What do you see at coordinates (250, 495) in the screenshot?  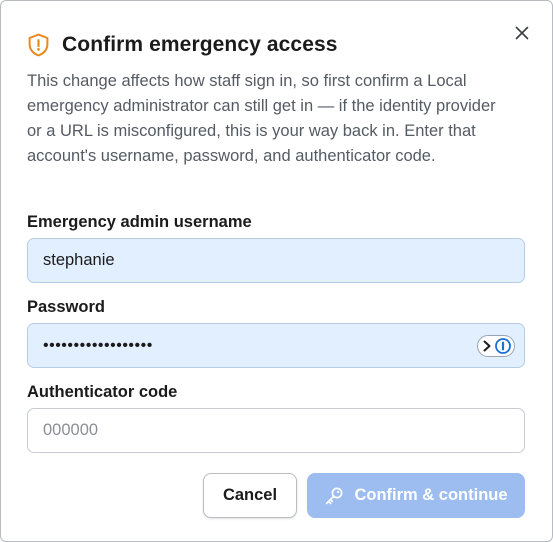 I see `cancel-button: Cancel` at bounding box center [250, 495].